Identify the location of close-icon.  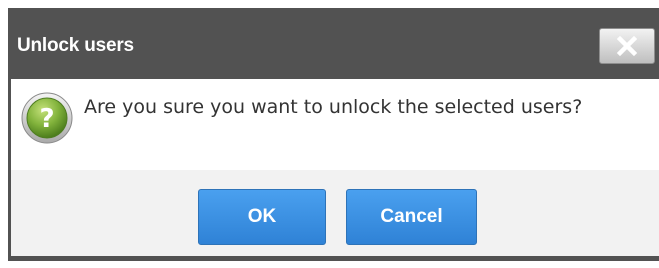
(627, 46).